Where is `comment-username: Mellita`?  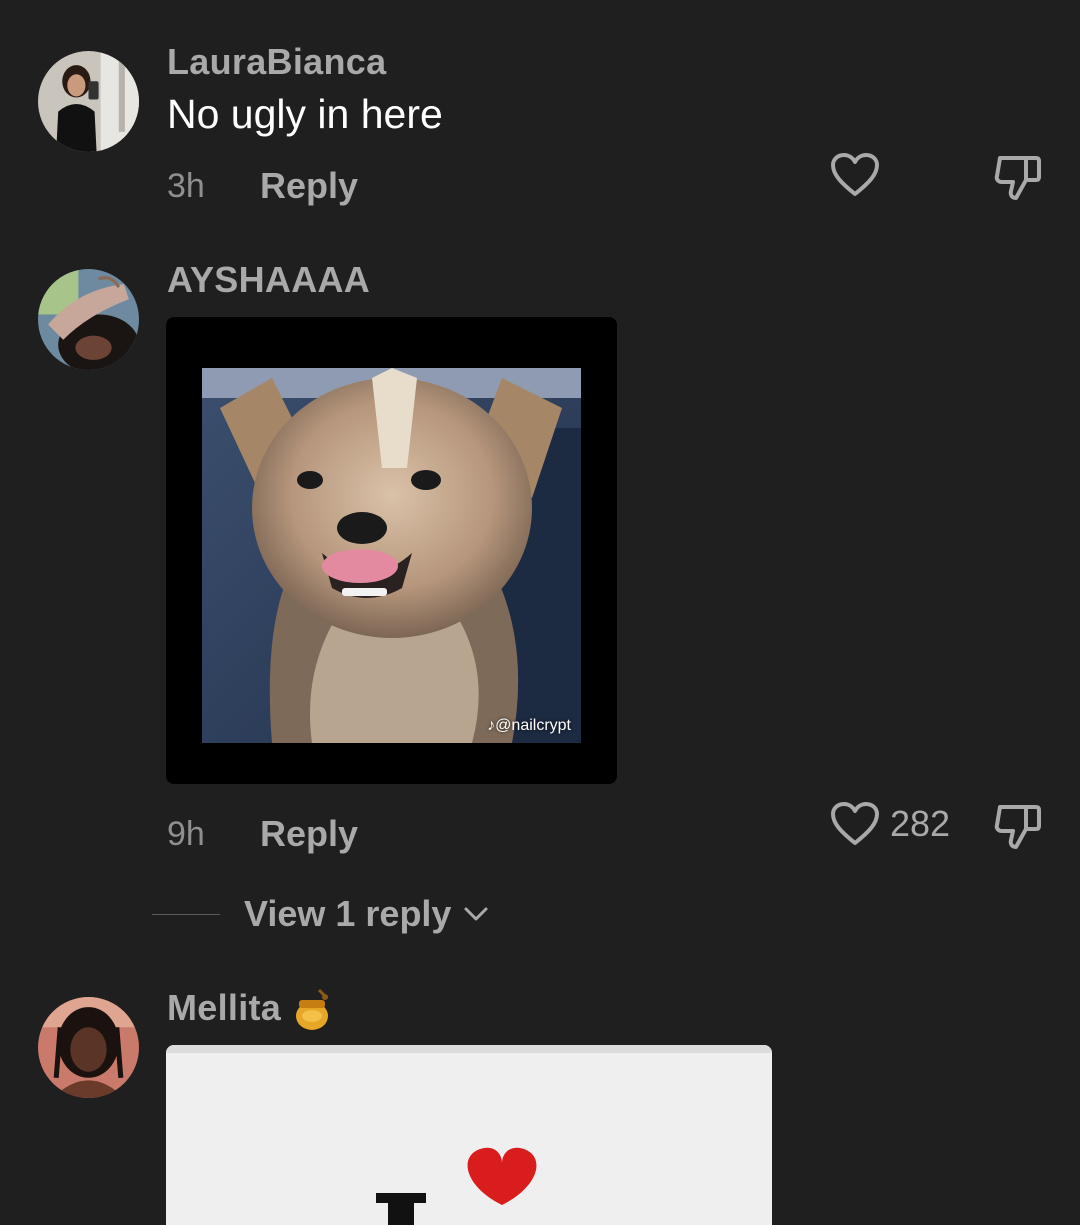 comment-username: Mellita is located at coordinates (224, 1007).